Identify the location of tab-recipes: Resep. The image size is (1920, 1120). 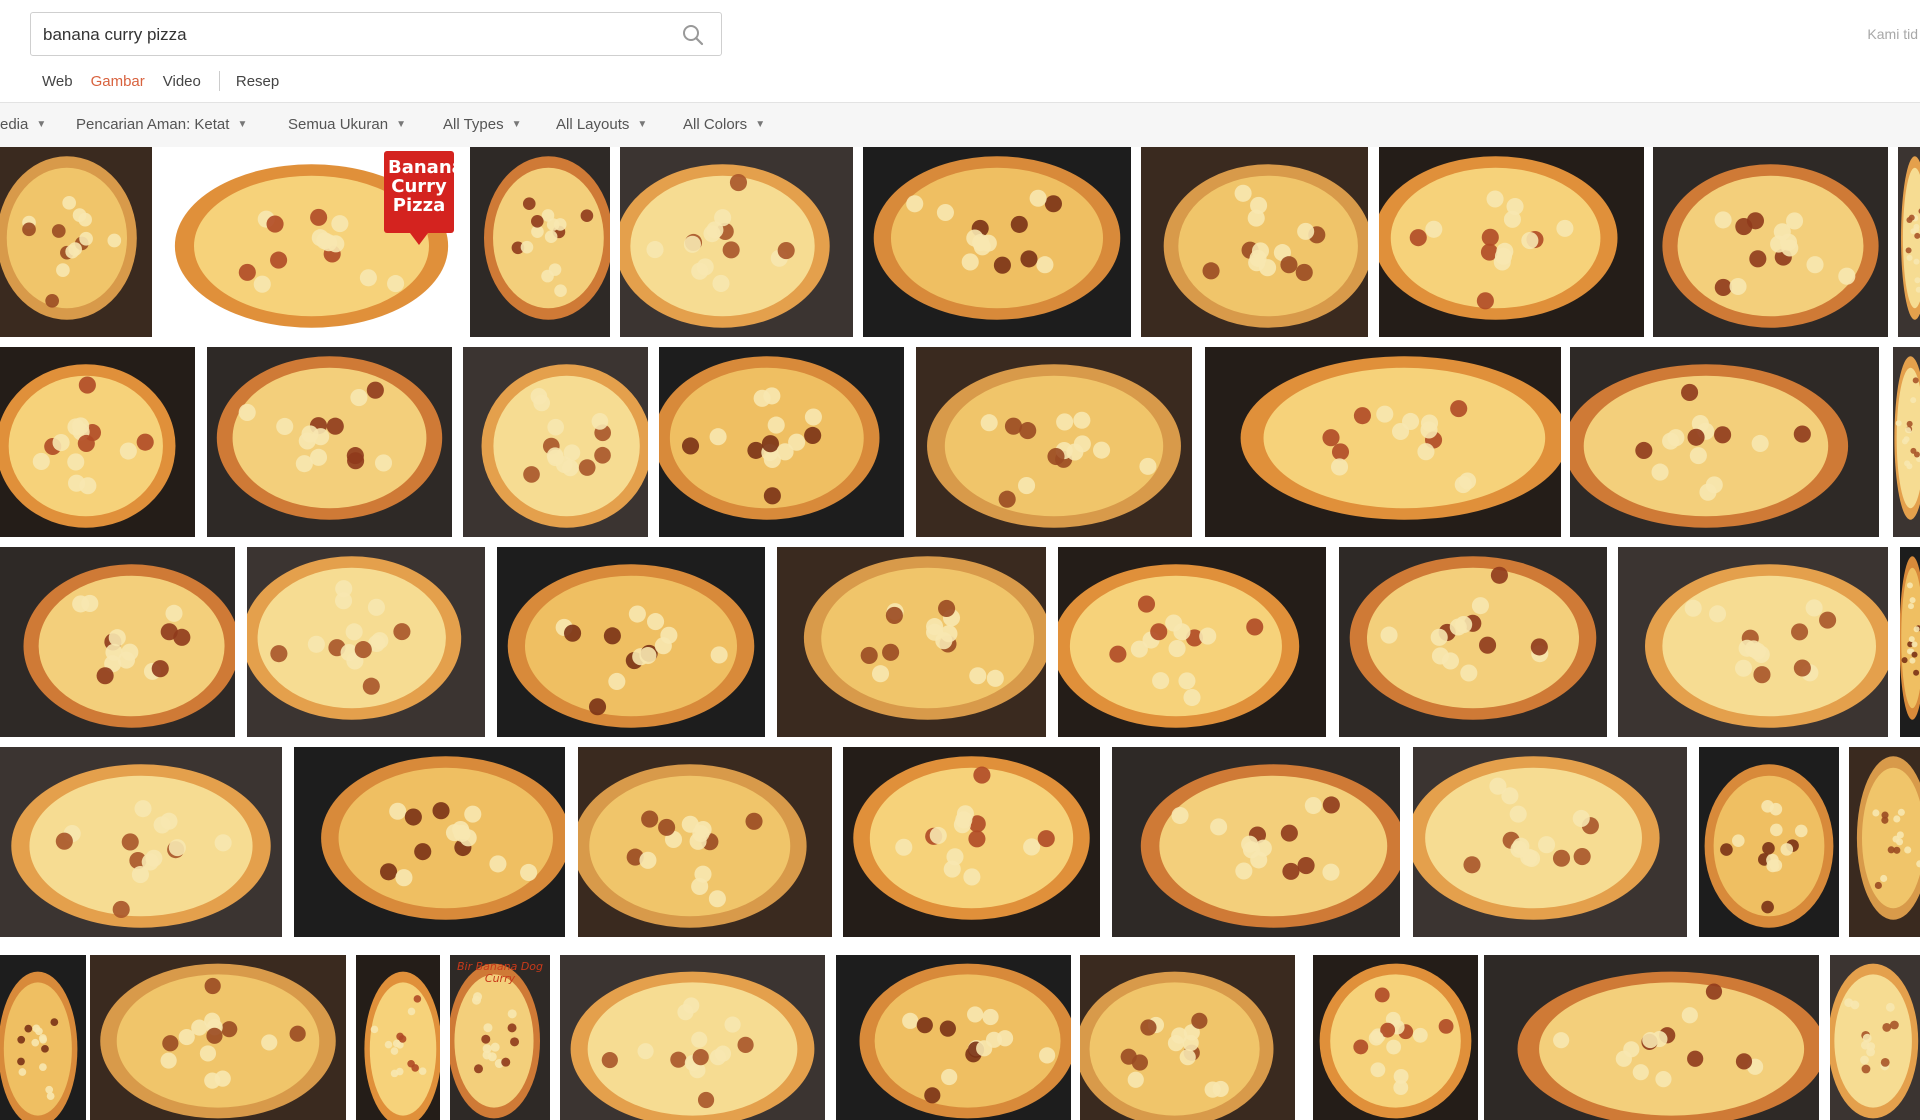
(257, 81).